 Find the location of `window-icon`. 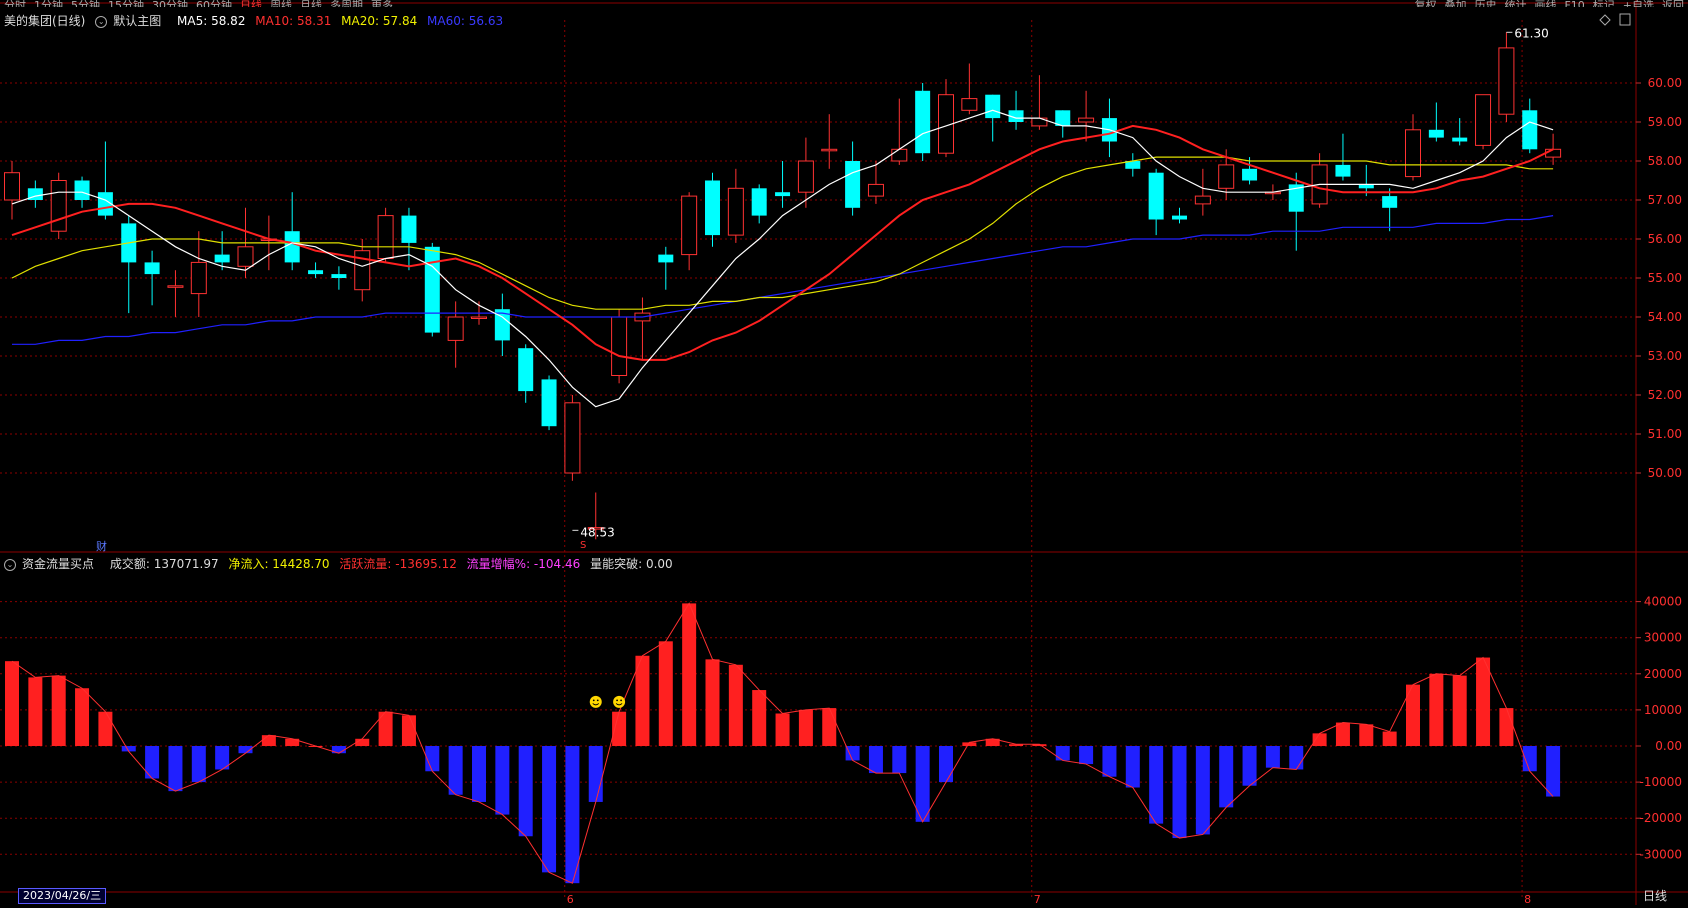

window-icon is located at coordinates (1625, 19).